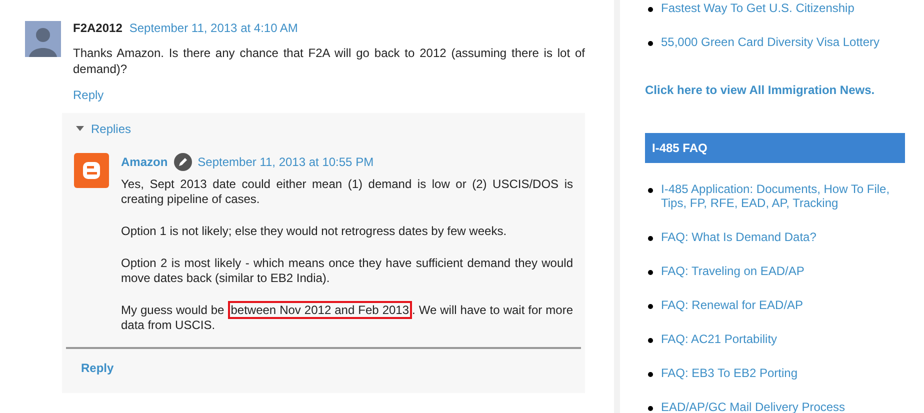 This screenshot has height=413, width=924. Describe the element at coordinates (104, 129) in the screenshot. I see `replies-toggle: Replies` at that location.